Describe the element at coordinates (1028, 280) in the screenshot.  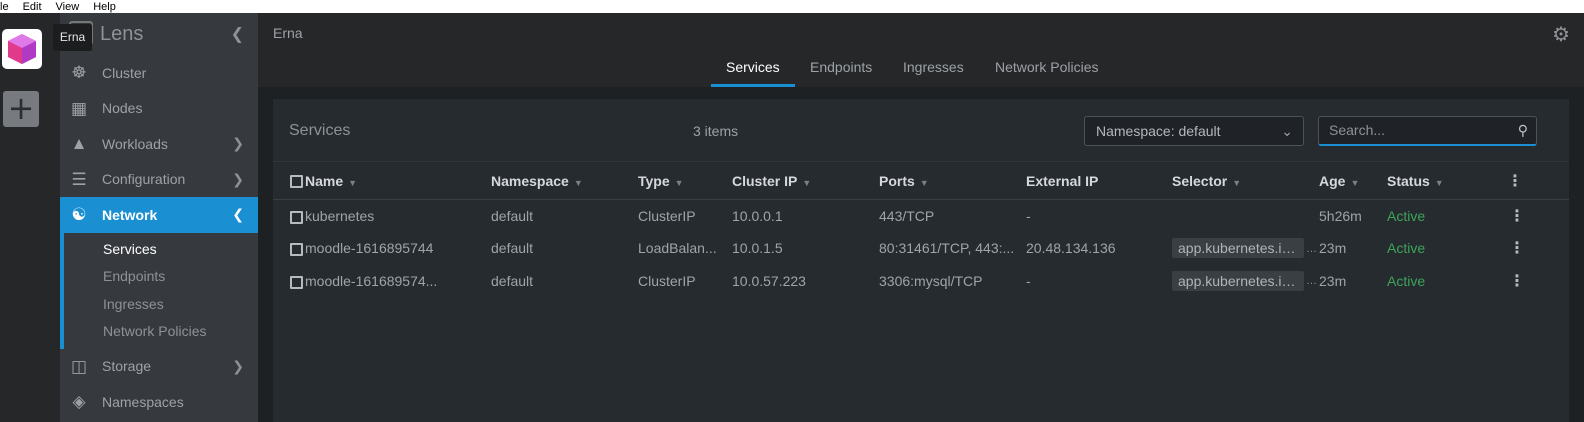
I see `cell-external-ip: -` at that location.